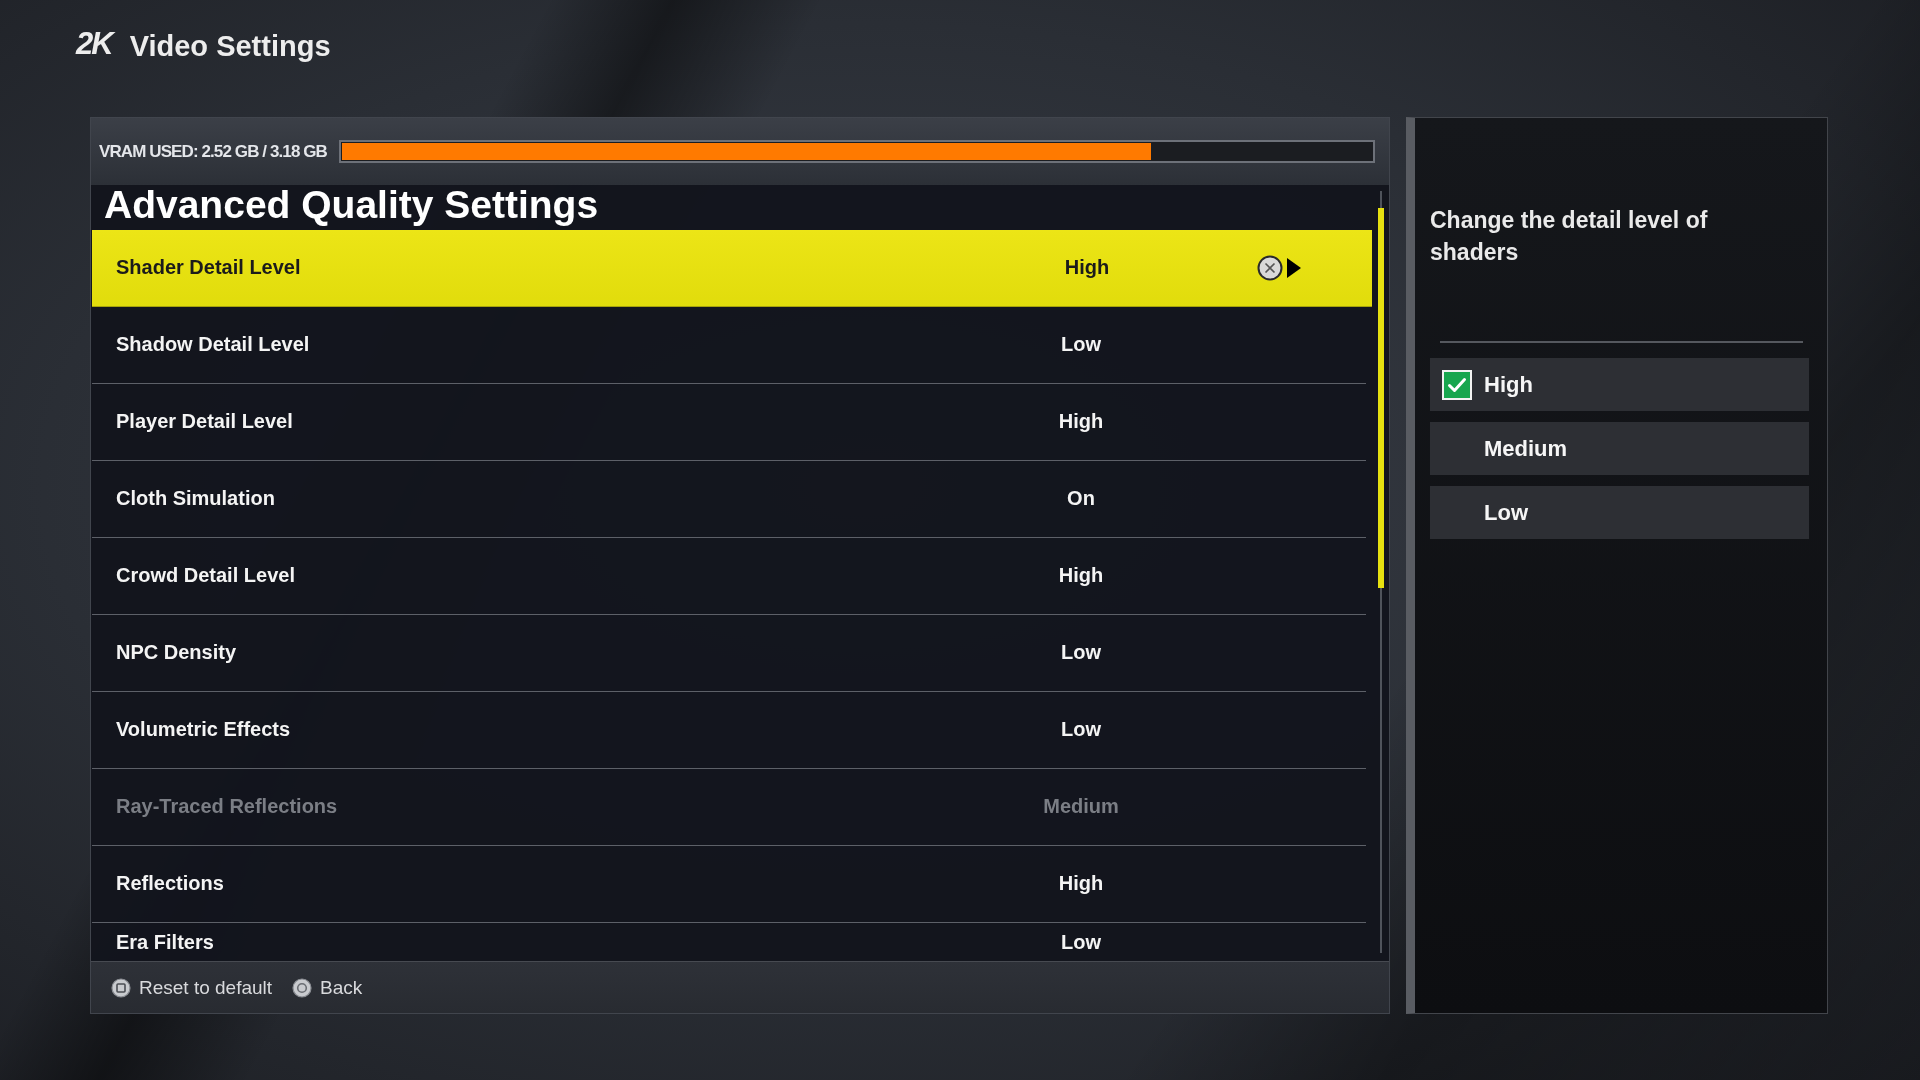  Describe the element at coordinates (227, 807) in the screenshot. I see `setting-label: Ray-Traced Reflections` at that location.